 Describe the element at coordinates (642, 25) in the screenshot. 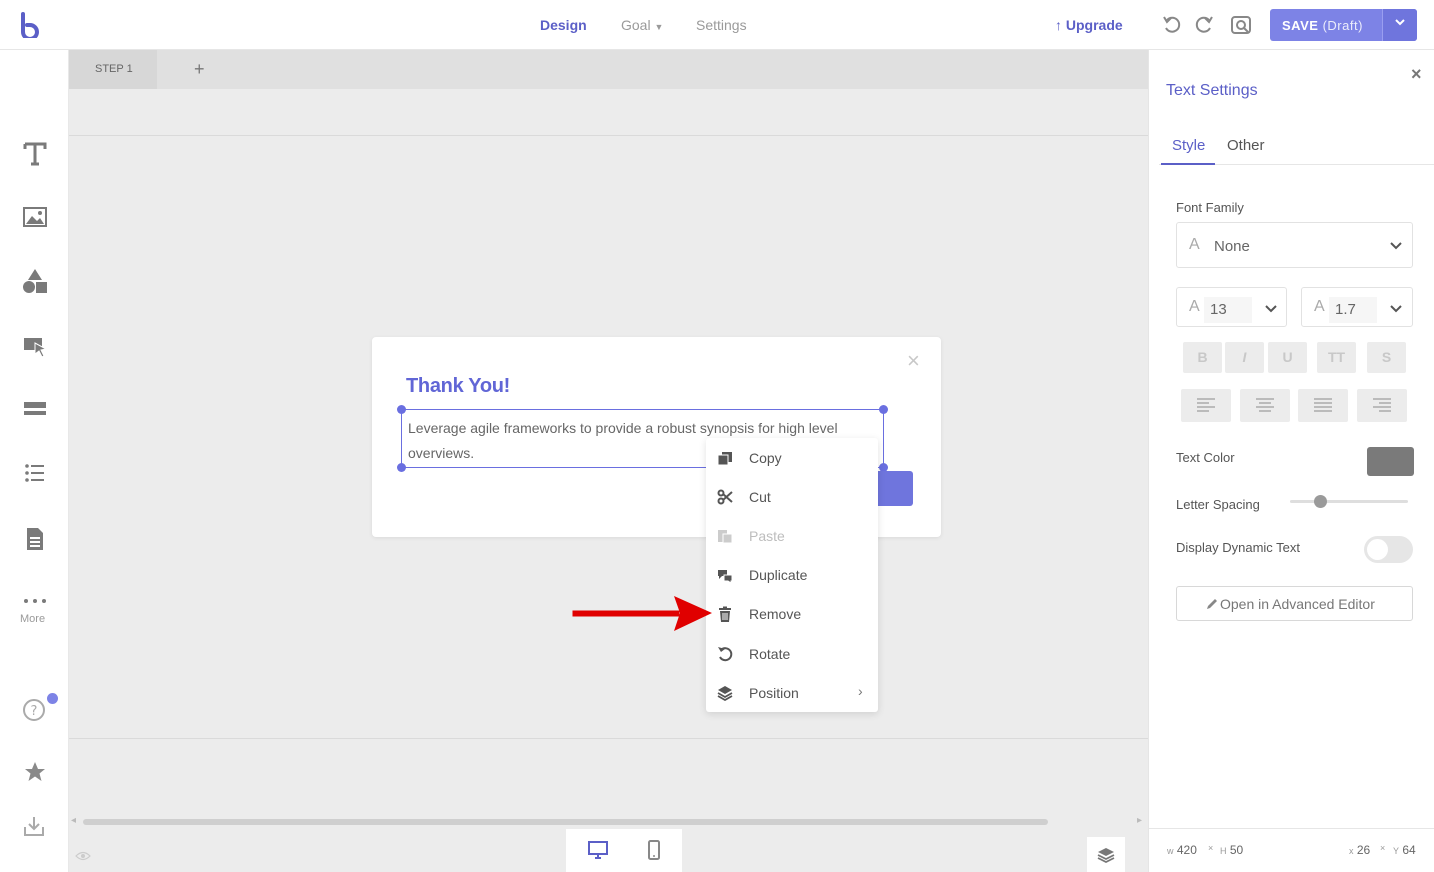

I see `nav-goal-dropdown: Goal ▼` at that location.